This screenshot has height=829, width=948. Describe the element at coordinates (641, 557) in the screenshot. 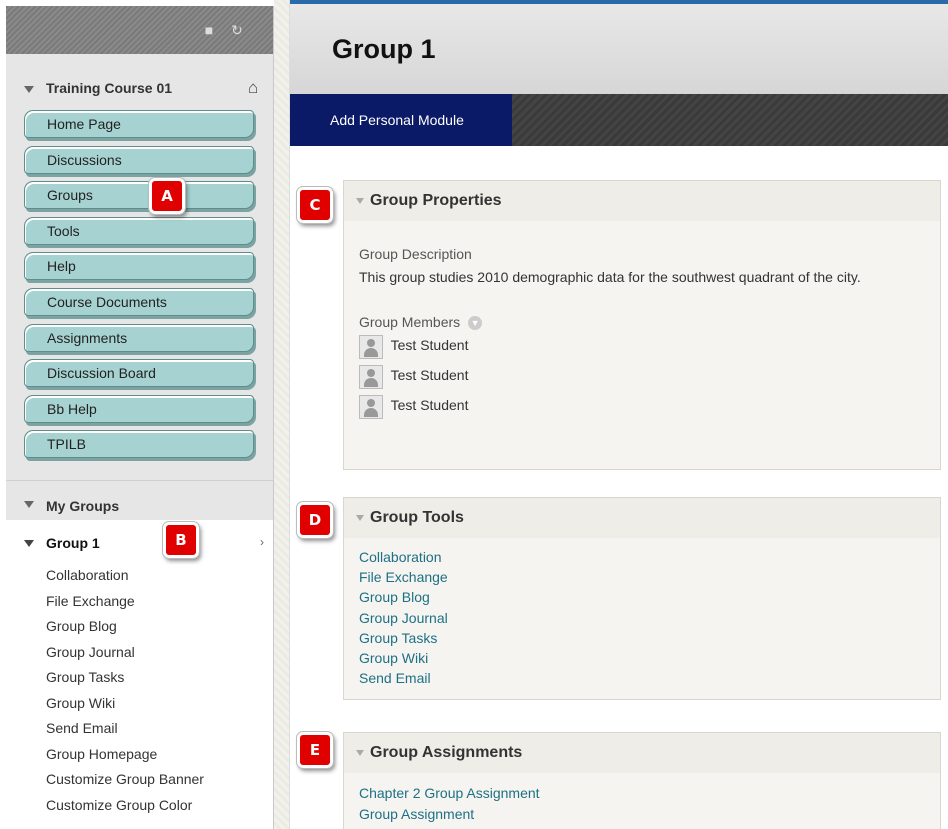

I see `tool-link-collaboration: Collaboration` at that location.